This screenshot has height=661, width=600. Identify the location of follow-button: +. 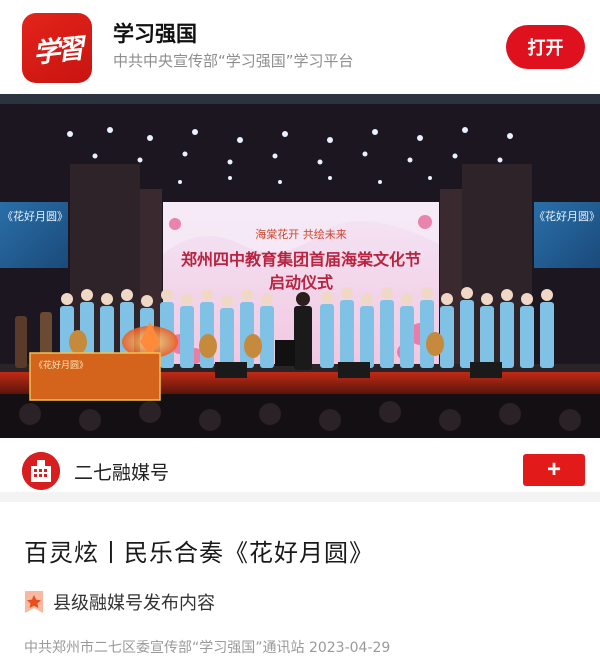
(554, 470).